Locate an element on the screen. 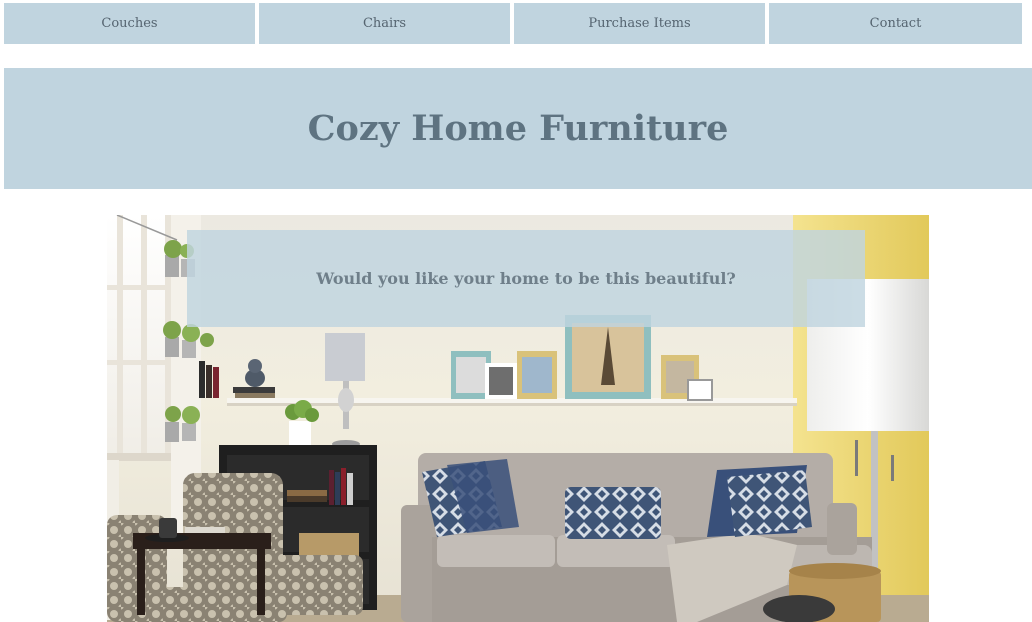  nav-item-contact: Contact is located at coordinates (895, 23).